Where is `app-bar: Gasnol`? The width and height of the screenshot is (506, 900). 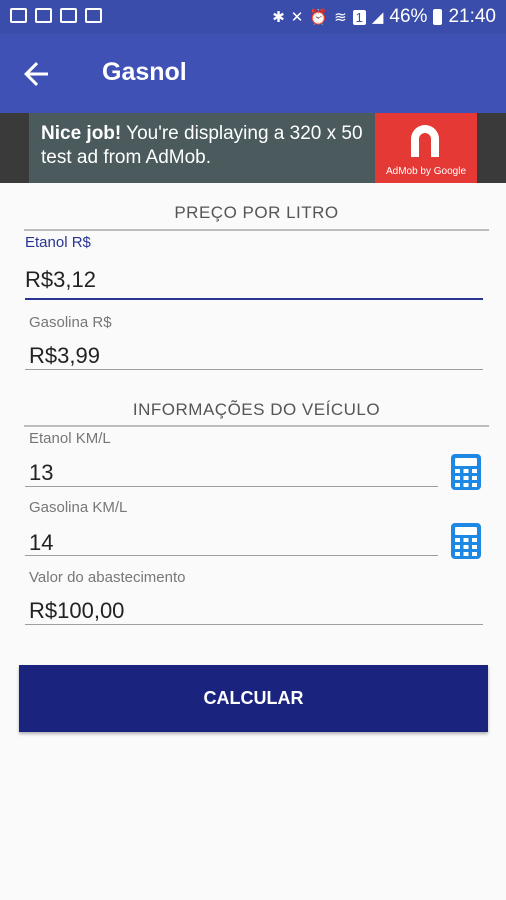 app-bar: Gasnol is located at coordinates (253, 73).